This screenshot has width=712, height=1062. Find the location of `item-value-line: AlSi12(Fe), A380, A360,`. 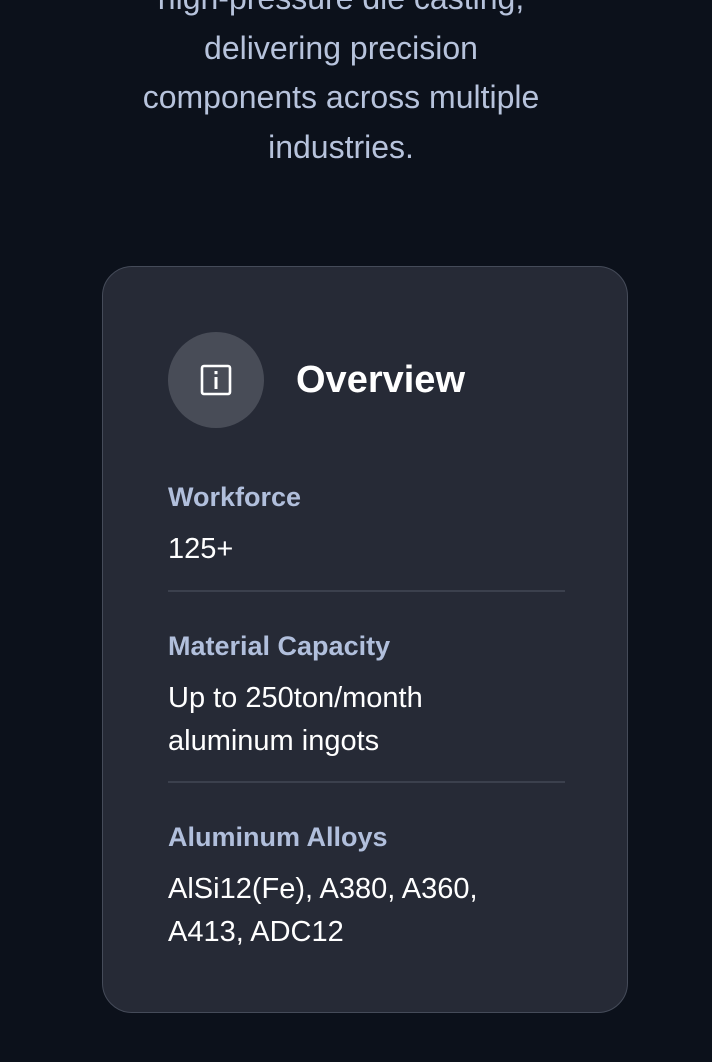

item-value-line: AlSi12(Fe), A380, A360, is located at coordinates (323, 889).